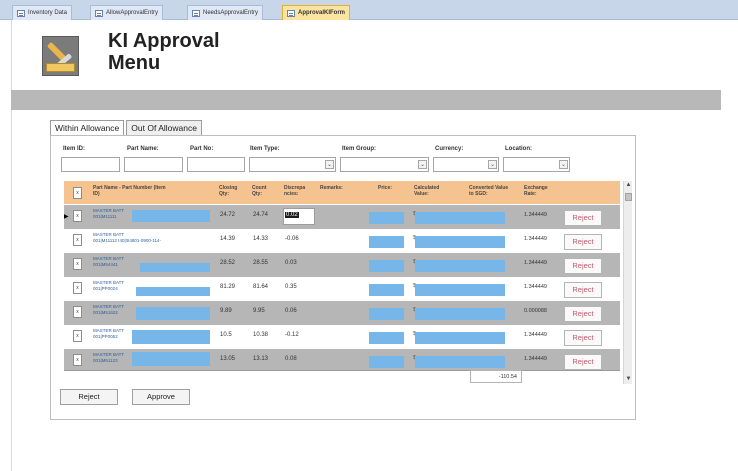 The width and height of the screenshot is (738, 471). I want to click on currency-label: Currency:, so click(449, 149).